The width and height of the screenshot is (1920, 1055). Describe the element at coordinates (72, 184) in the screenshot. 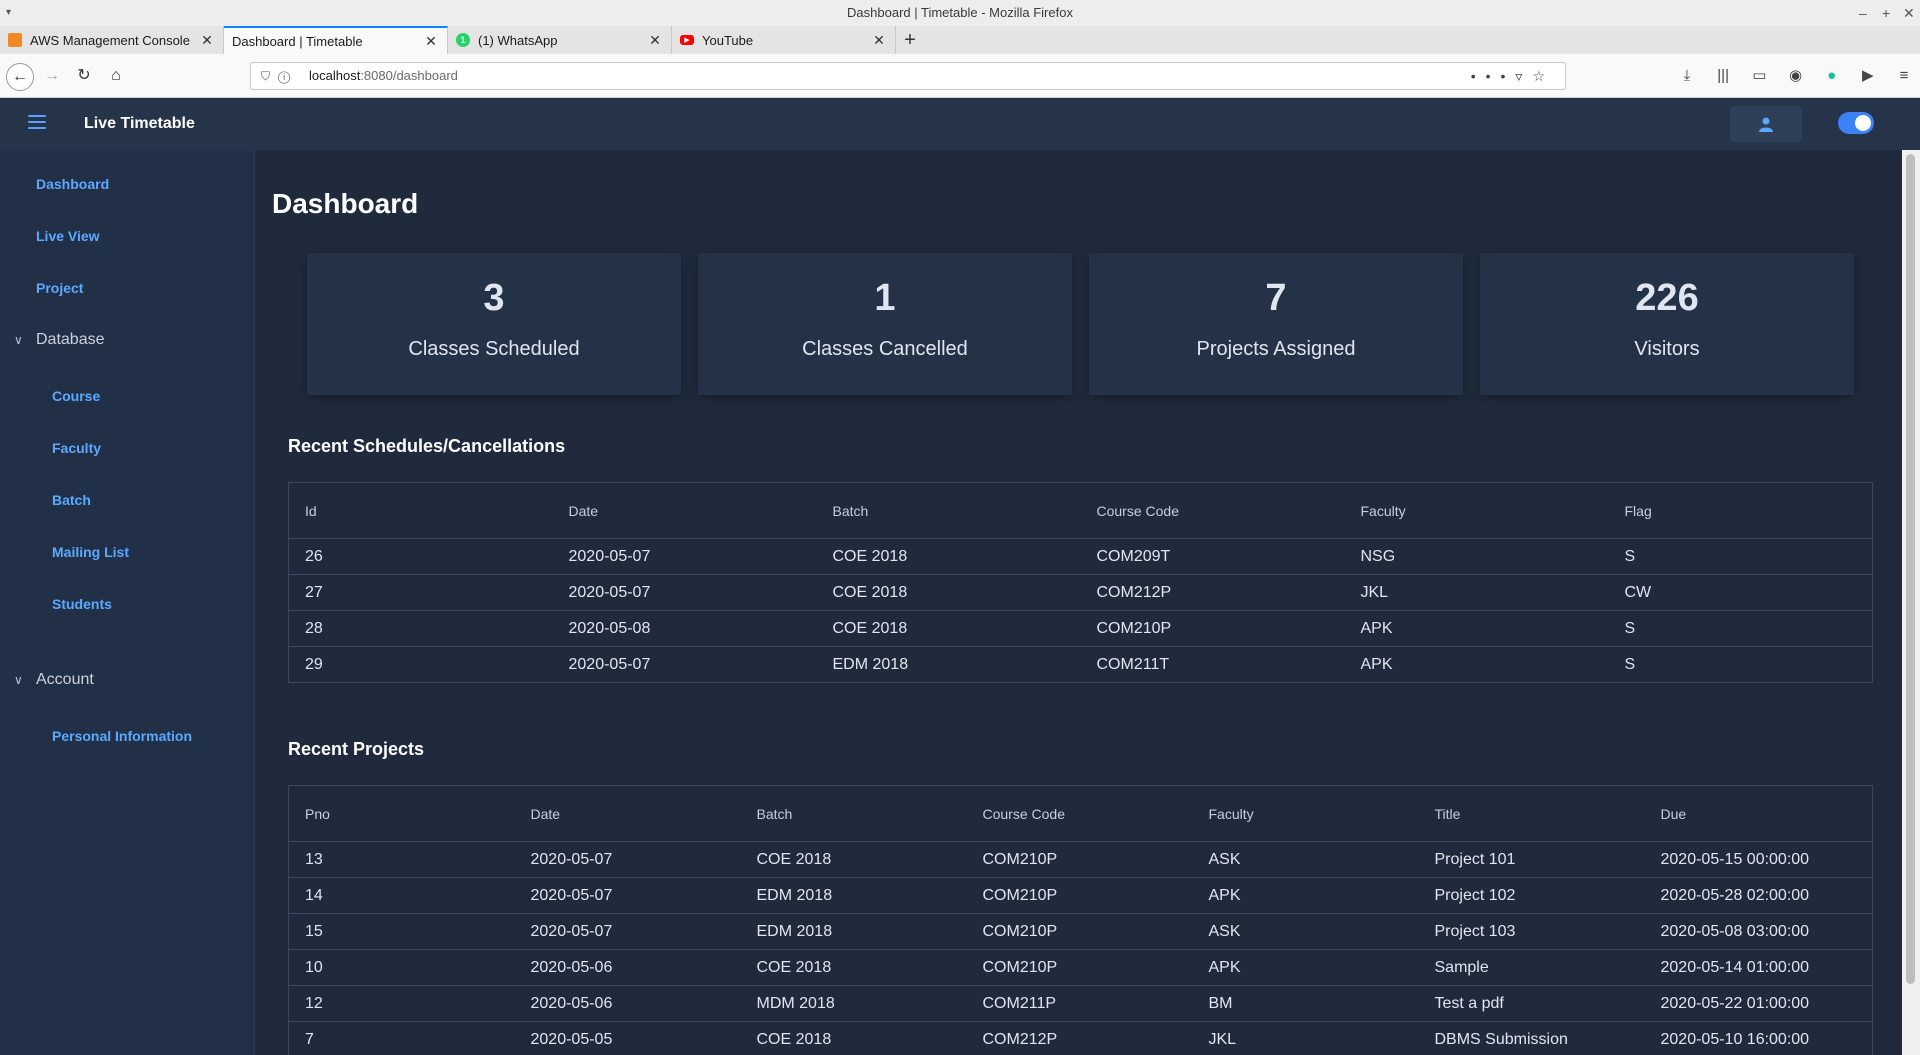

I see `sidebar-item-dashboard: Dashboard` at that location.